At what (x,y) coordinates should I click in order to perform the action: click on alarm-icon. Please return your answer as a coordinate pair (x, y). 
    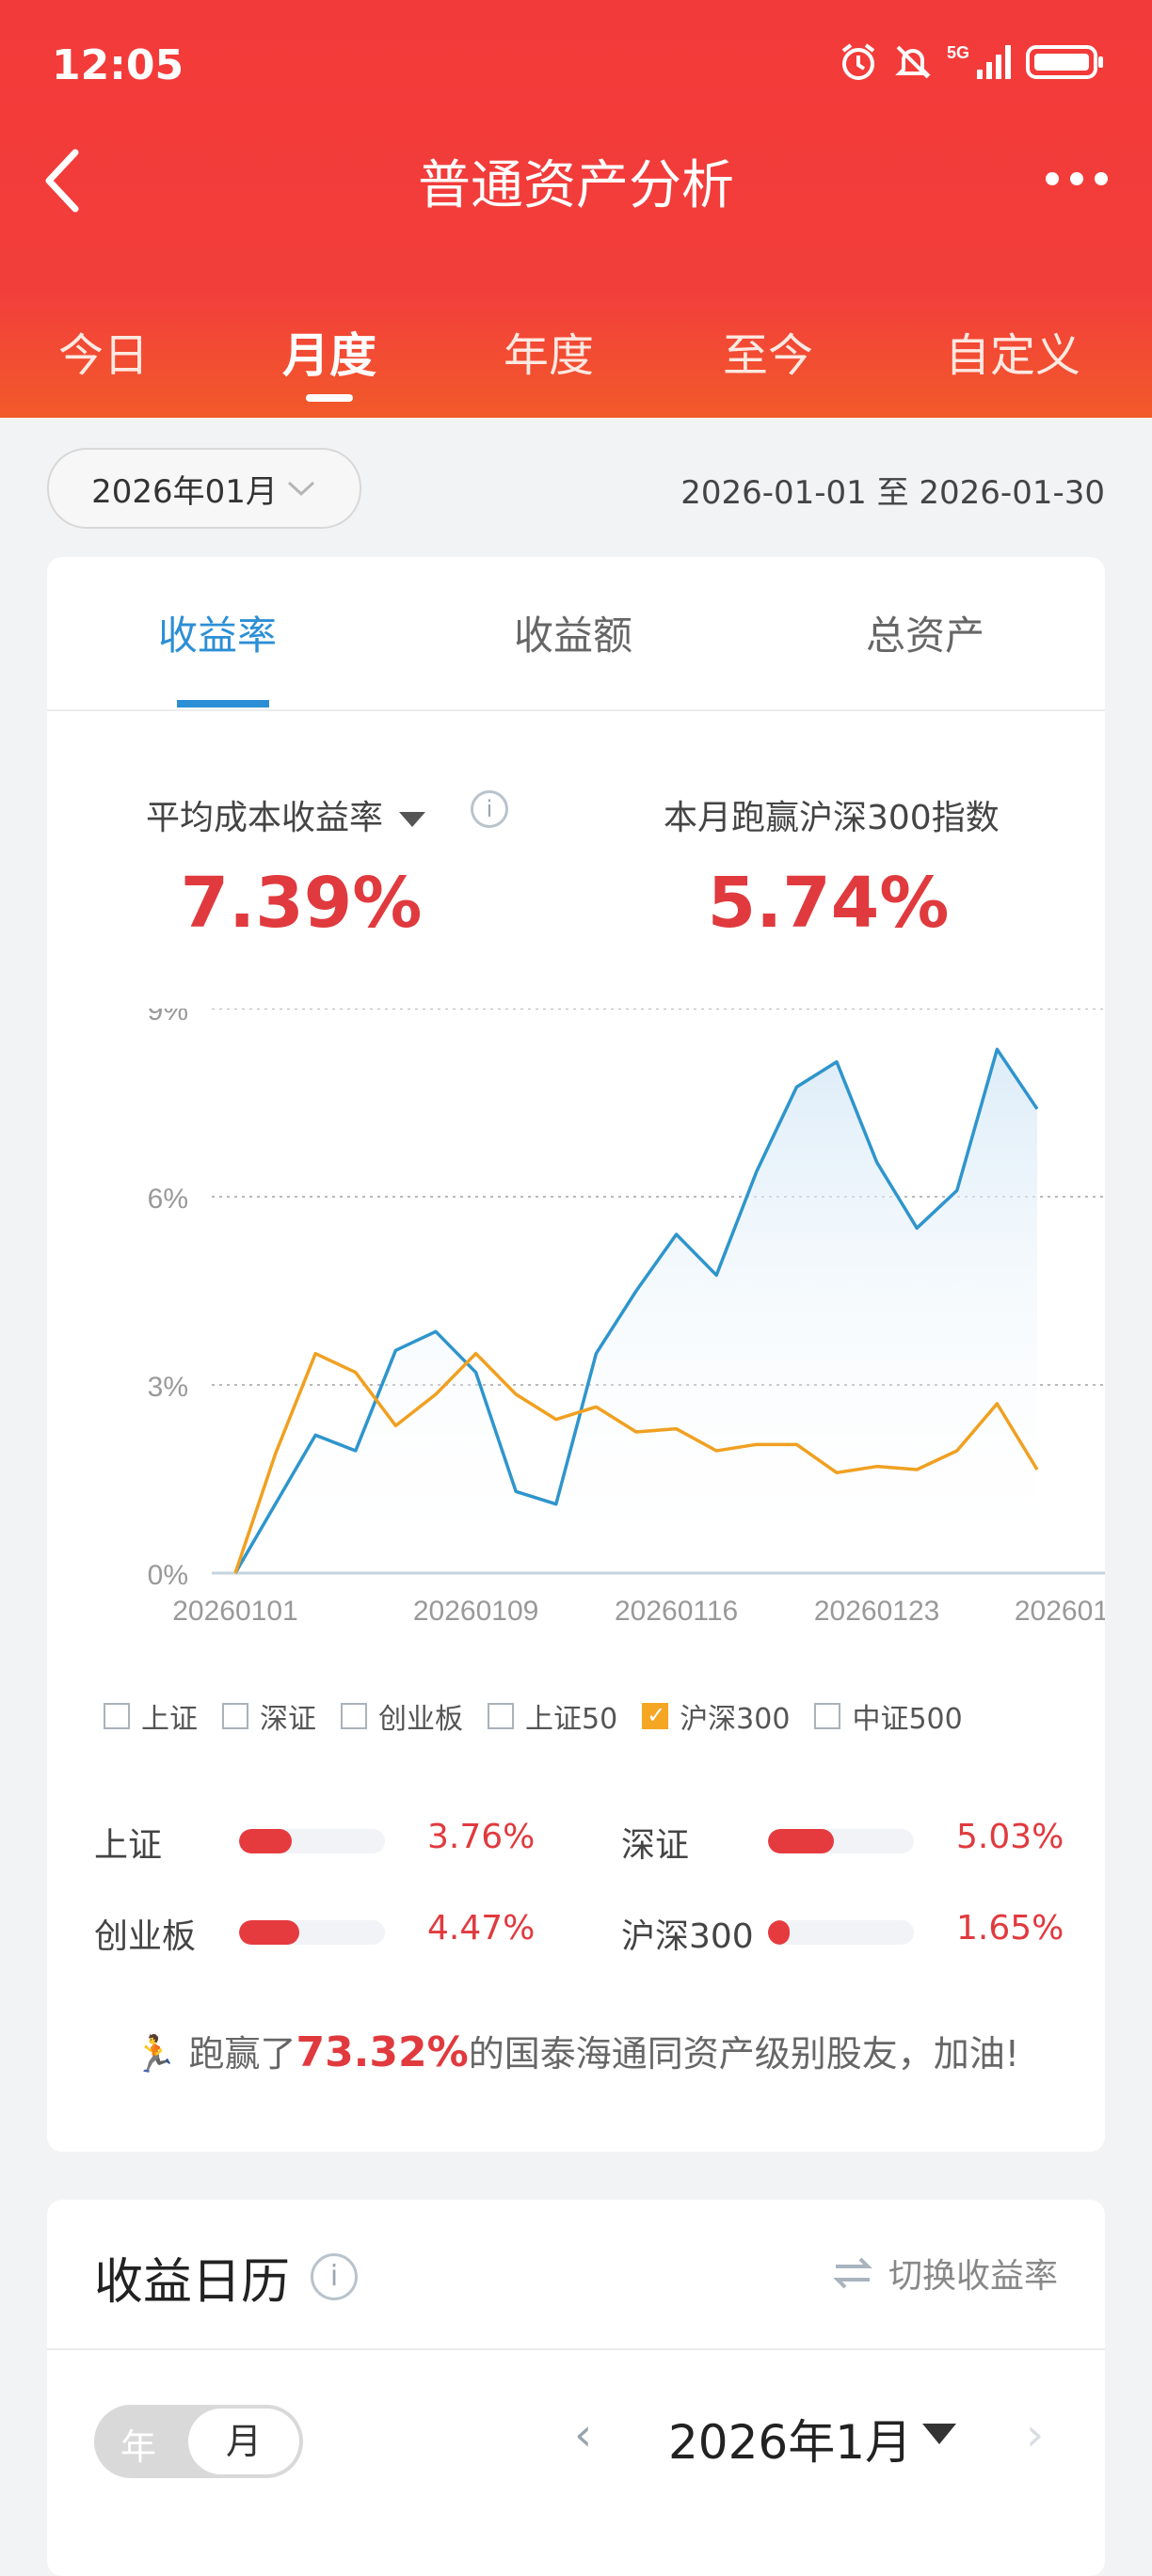
    Looking at the image, I should click on (858, 61).